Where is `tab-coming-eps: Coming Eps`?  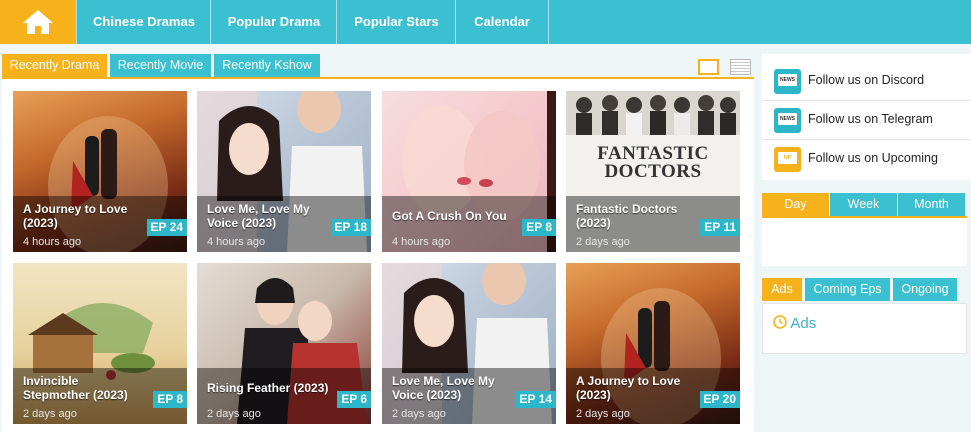
tab-coming-eps: Coming Eps is located at coordinates (847, 289).